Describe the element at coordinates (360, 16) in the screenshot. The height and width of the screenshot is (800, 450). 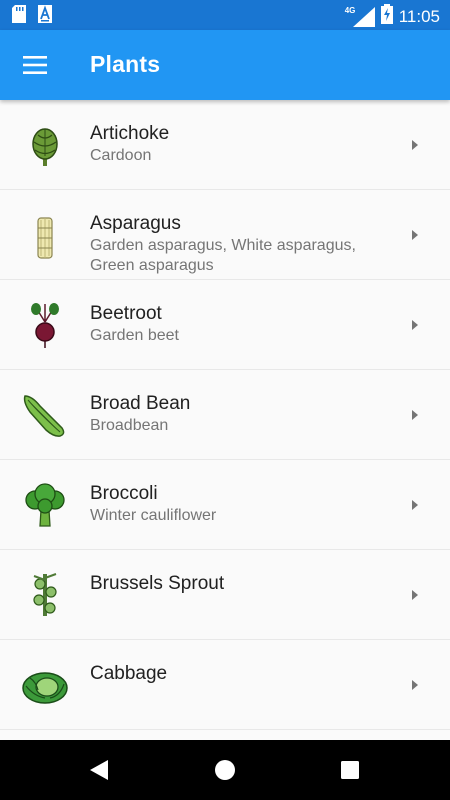
I see `signal-icon: 4G` at that location.